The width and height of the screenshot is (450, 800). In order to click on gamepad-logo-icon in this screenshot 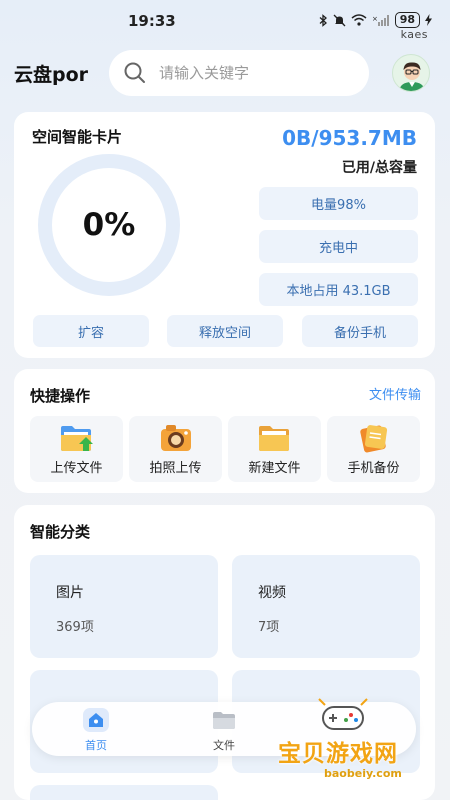, I will do `click(343, 714)`.